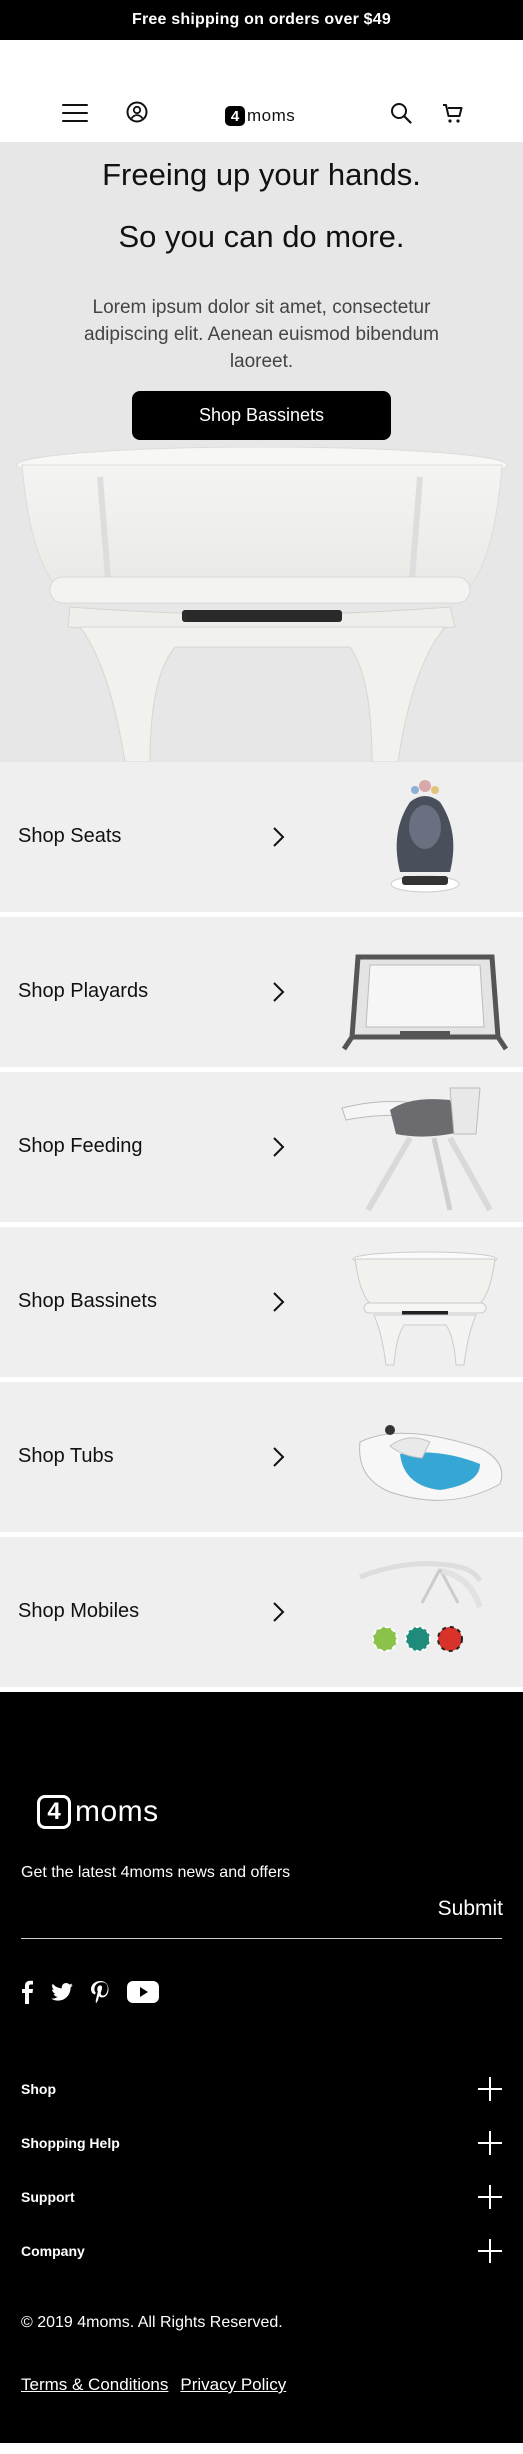  What do you see at coordinates (261, 992) in the screenshot?
I see `shop-row-playards: Shop Playards` at bounding box center [261, 992].